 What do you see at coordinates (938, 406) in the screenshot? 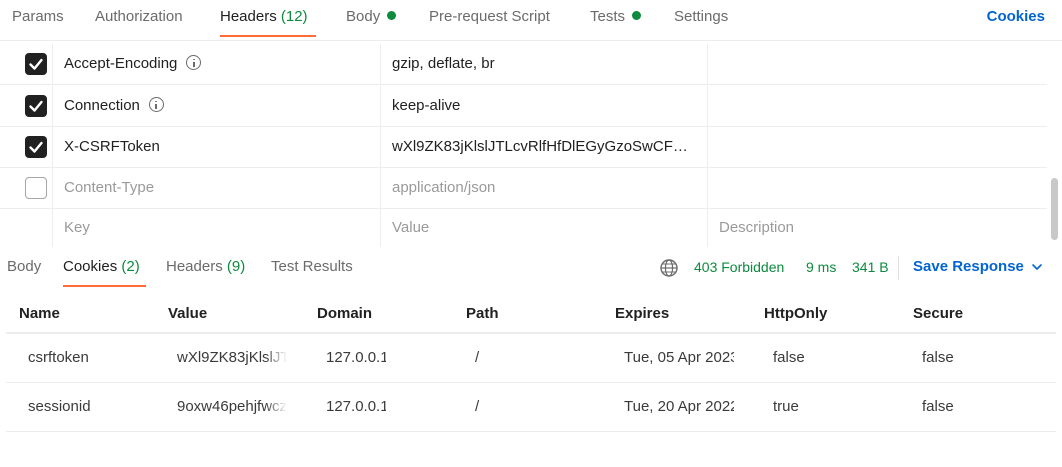
I see `cookie-secure: false` at bounding box center [938, 406].